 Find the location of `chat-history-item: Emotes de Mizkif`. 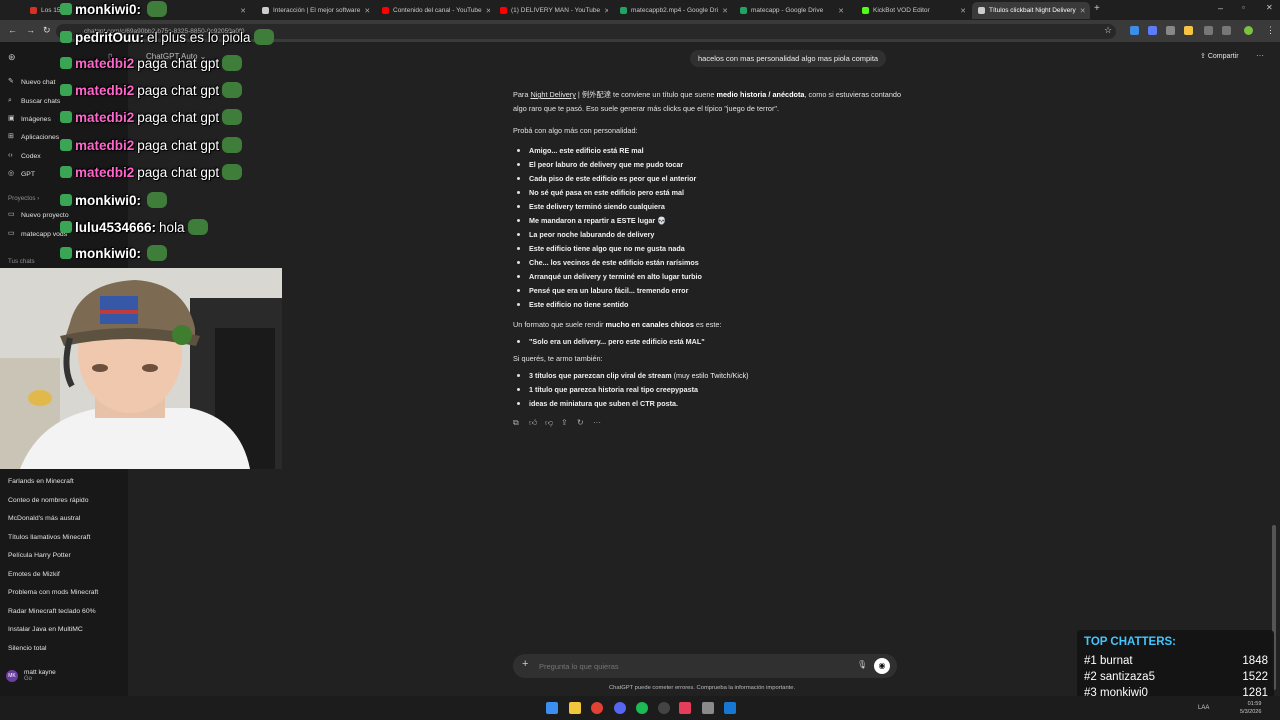

chat-history-item: Emotes de Mizkif is located at coordinates (34, 574).